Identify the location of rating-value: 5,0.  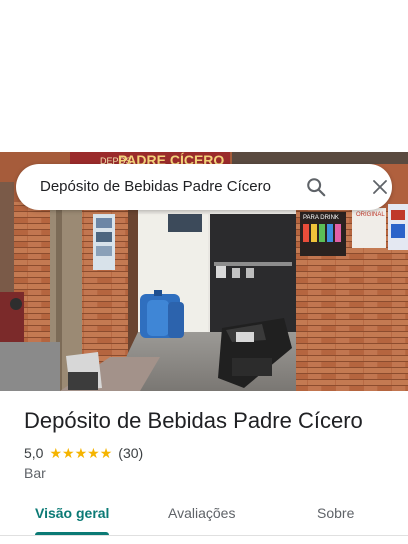
(34, 453).